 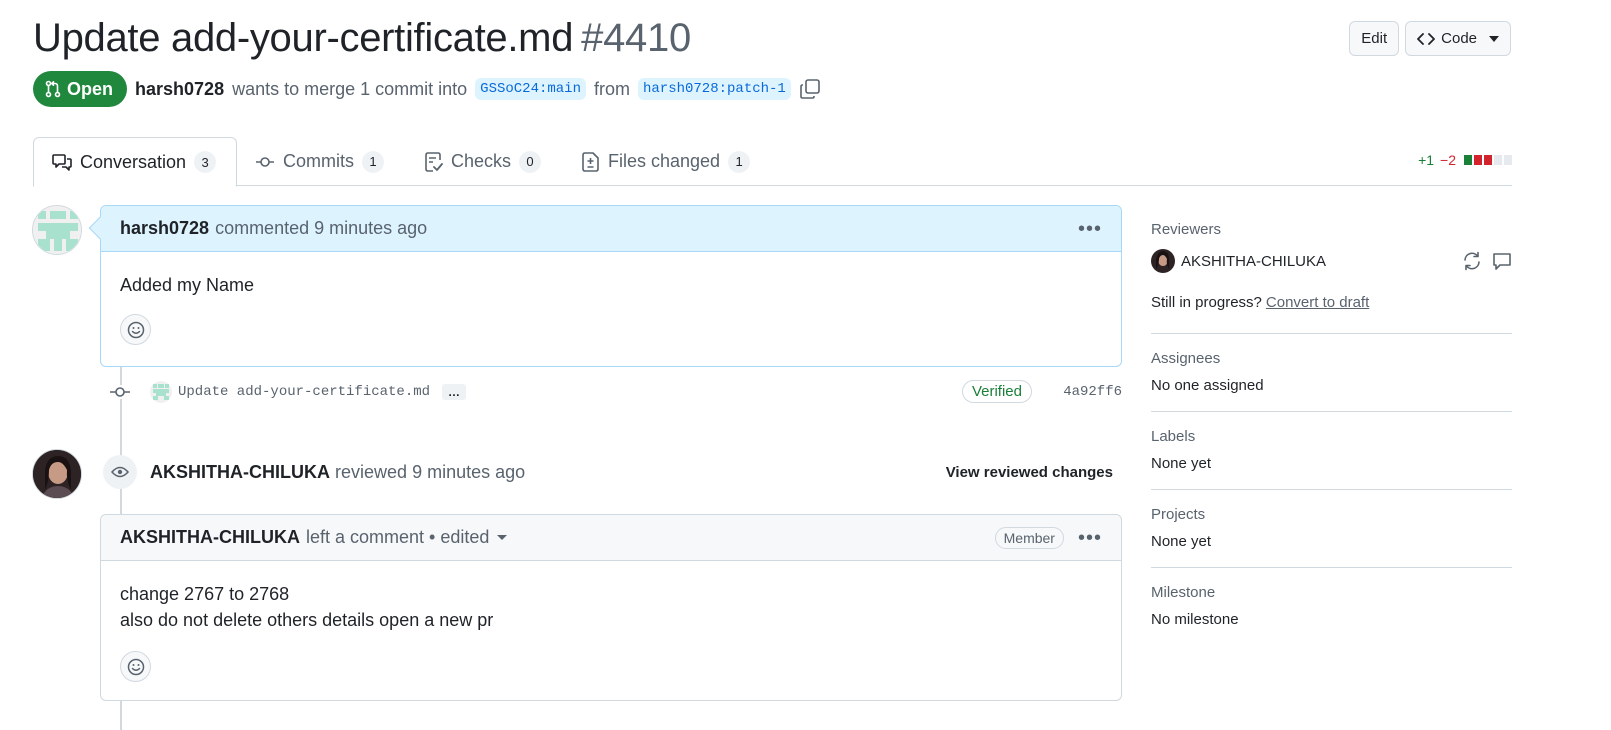 I want to click on view-reviewed-changes-link: View reviewed changes, so click(x=1029, y=472).